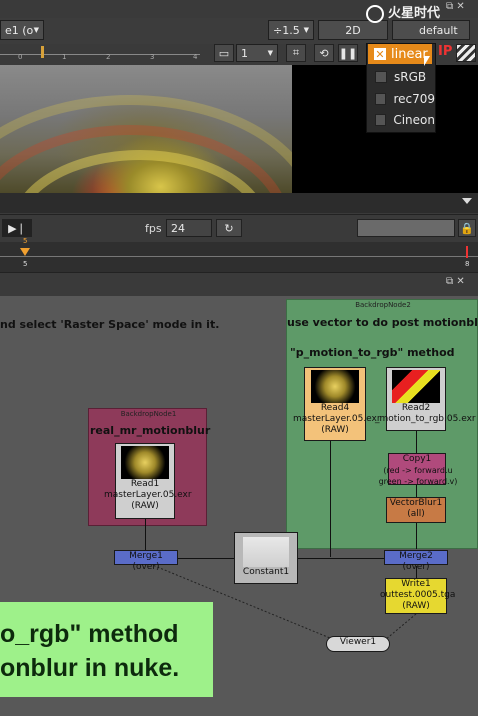  I want to click on node-read1: Read1 masterLayer.05.exr (RAW), so click(148, 481).